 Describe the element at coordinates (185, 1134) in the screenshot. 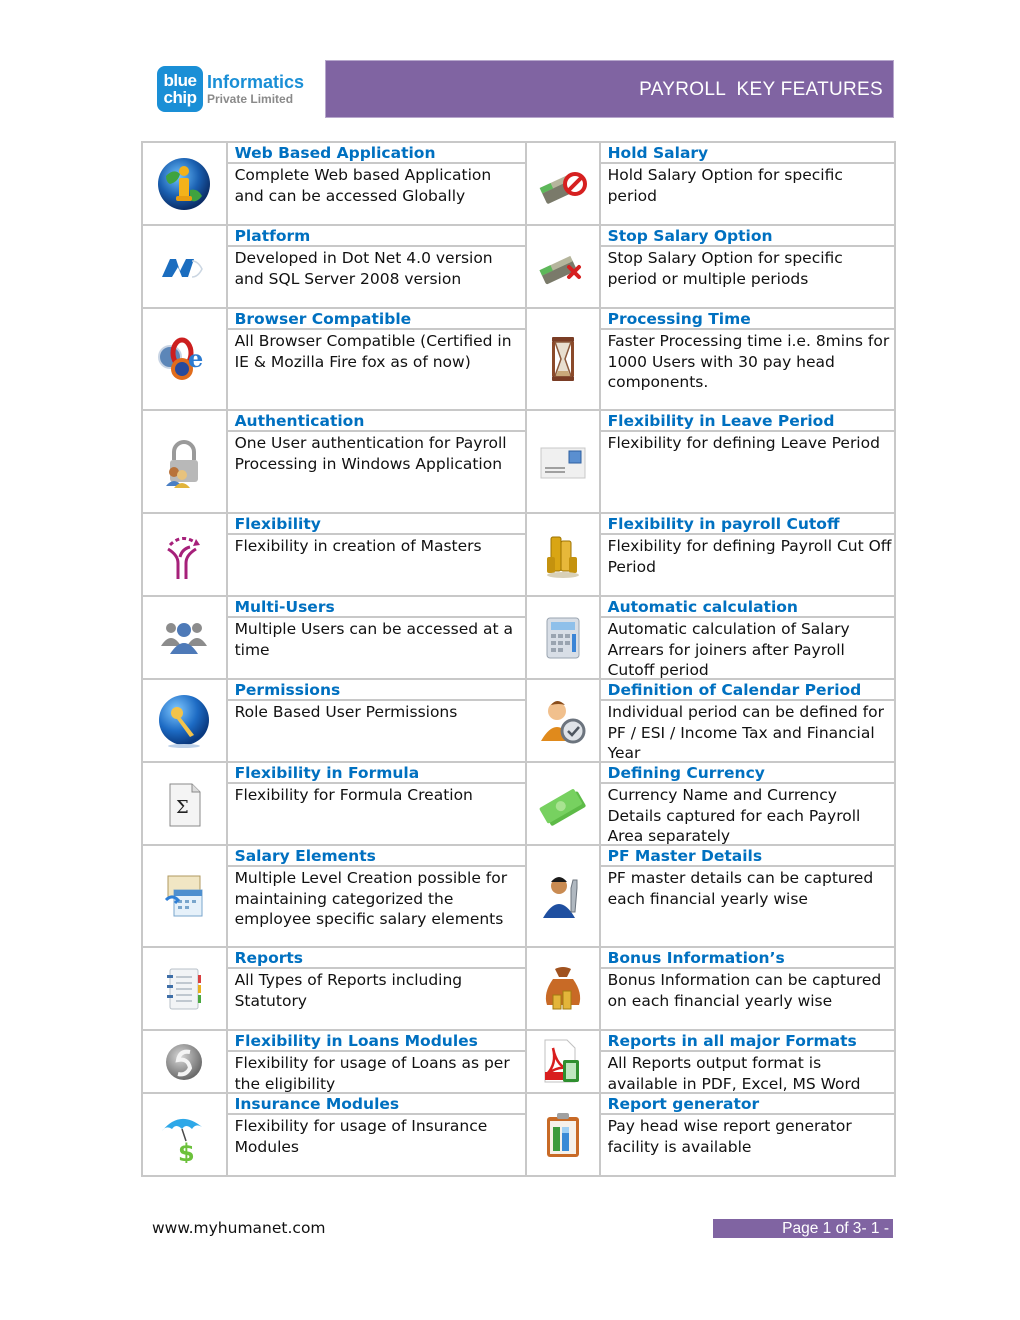

I see `feature-icon-cell: $` at that location.